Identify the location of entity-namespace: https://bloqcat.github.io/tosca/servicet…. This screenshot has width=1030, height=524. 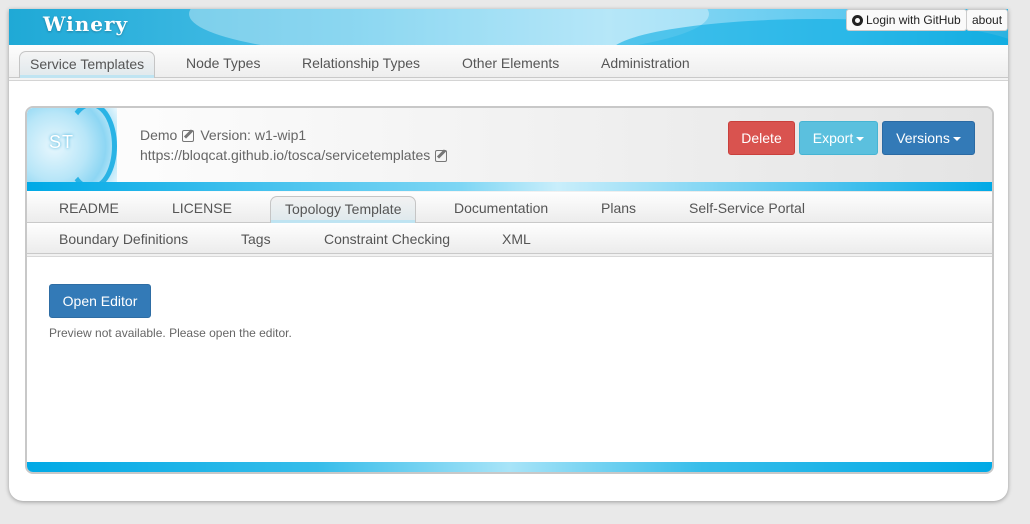
(285, 155).